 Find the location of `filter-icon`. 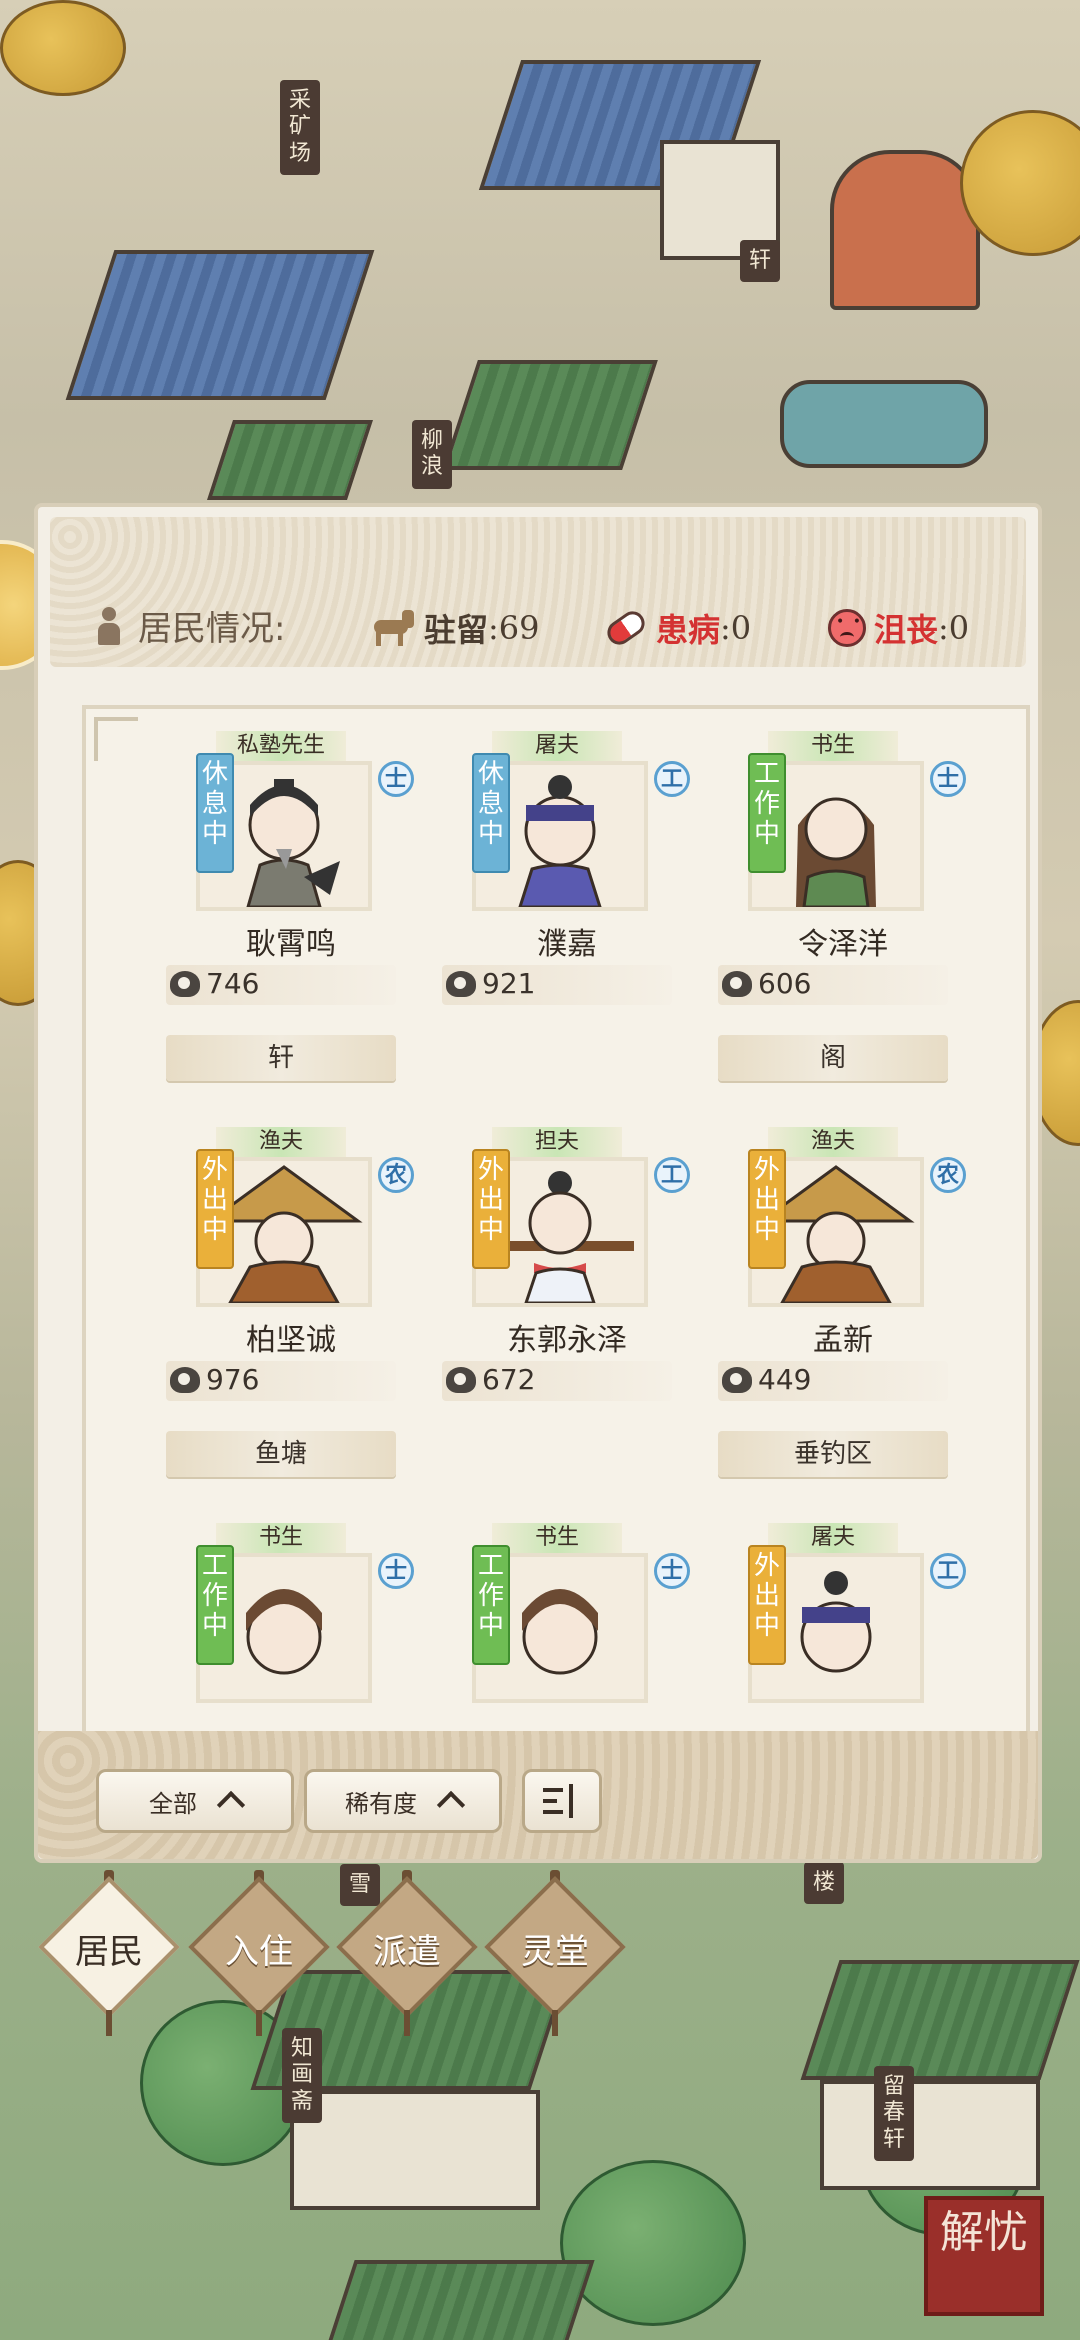

filter-icon is located at coordinates (562, 1801).